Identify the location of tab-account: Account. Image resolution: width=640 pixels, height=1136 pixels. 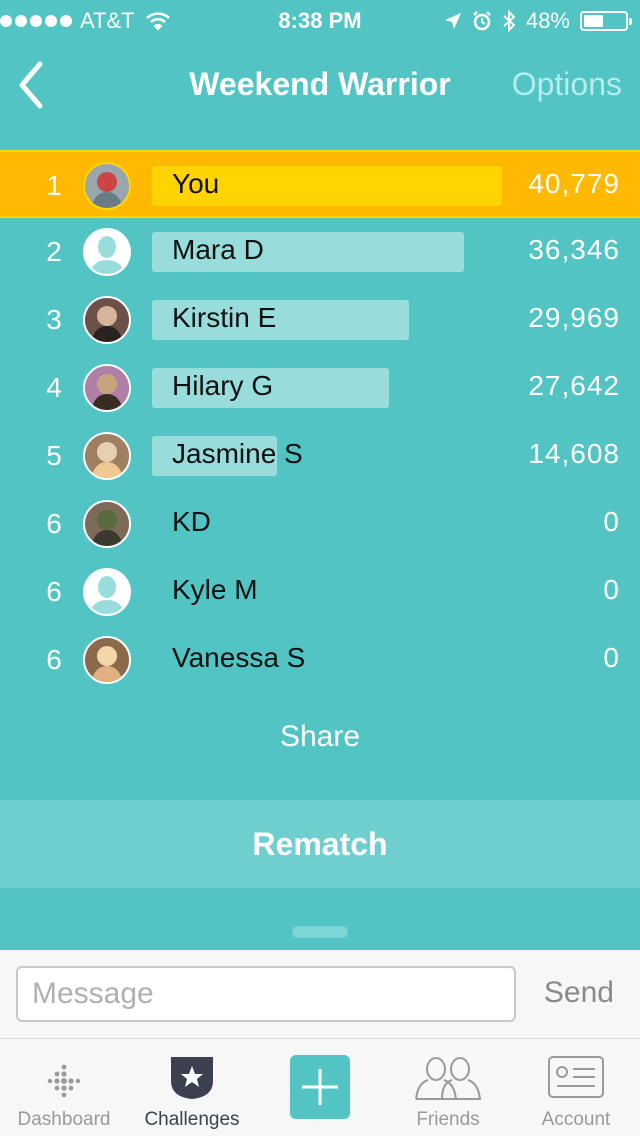
(576, 1087).